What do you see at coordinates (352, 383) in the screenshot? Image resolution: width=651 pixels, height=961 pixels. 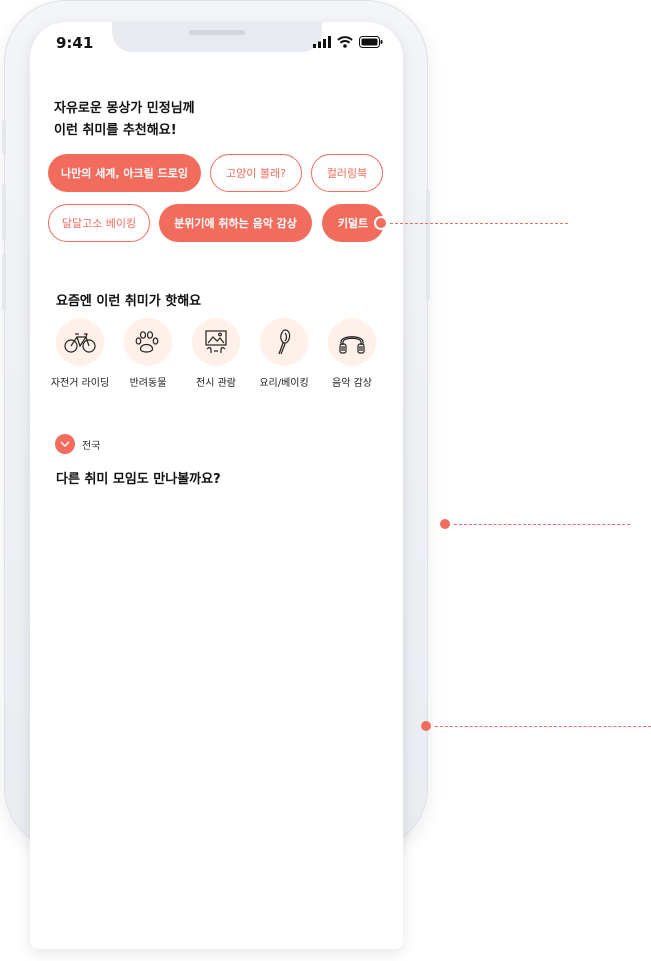 I see `category-label: 음악 감상` at bounding box center [352, 383].